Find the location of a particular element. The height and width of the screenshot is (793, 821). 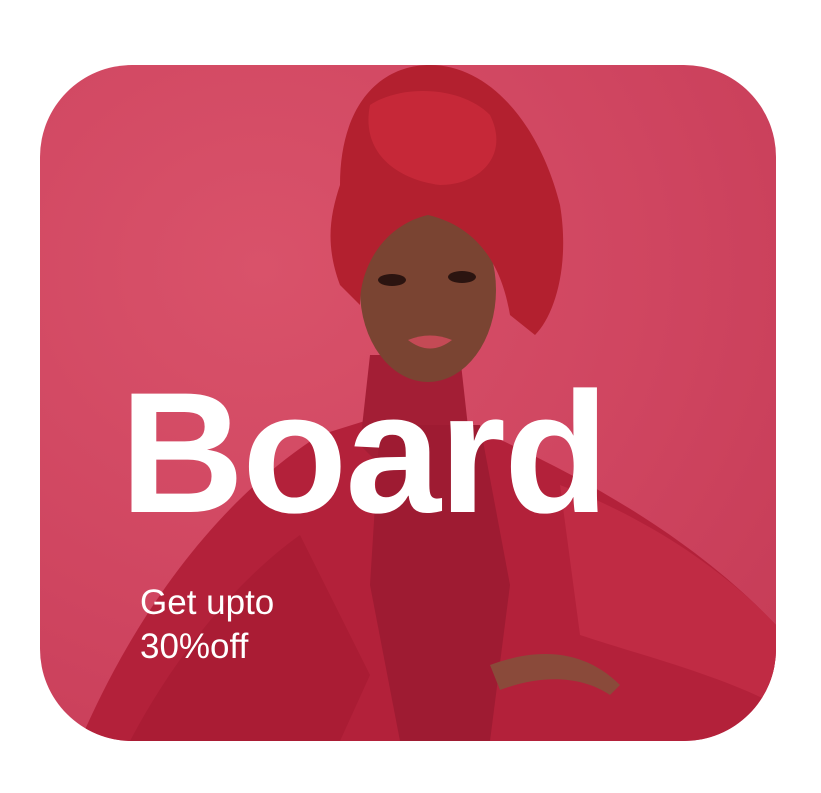

promo-line-2: 30%off is located at coordinates (194, 646).